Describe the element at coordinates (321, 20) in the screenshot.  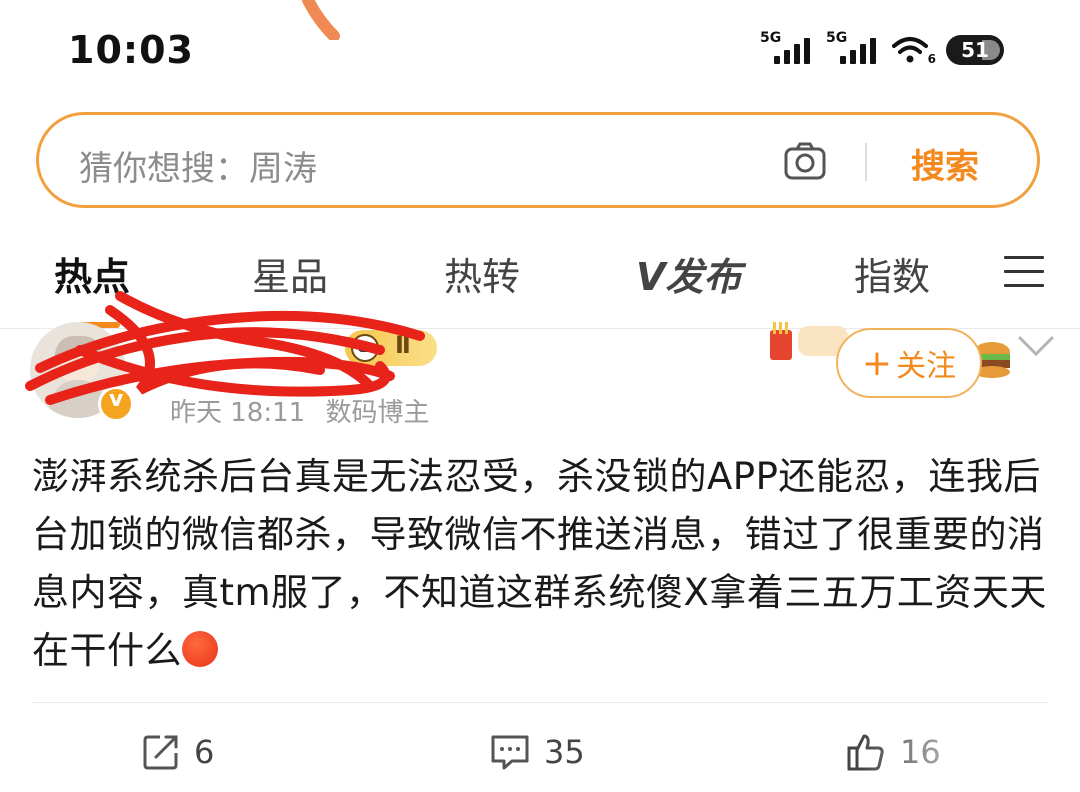
I see `orange-stroke-decoration` at that location.